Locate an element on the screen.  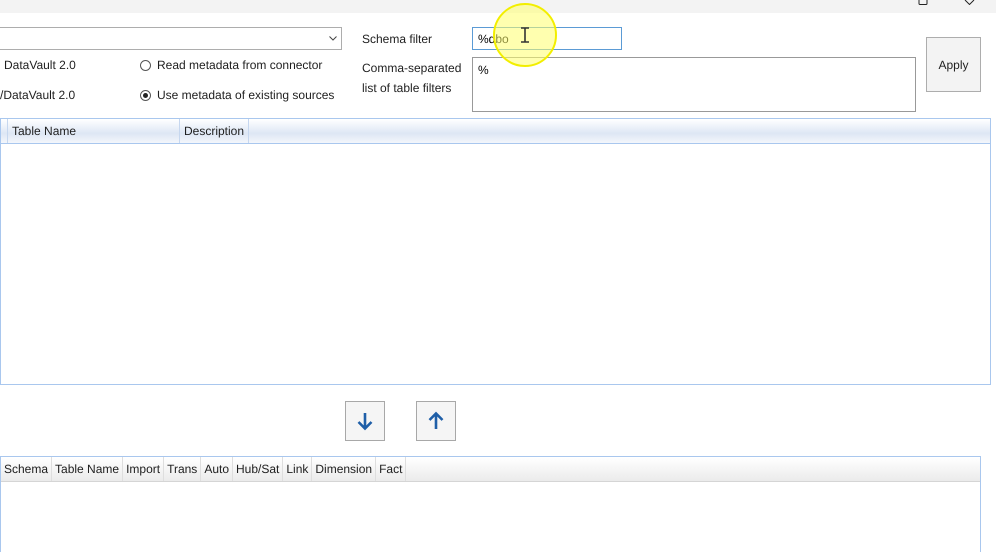
move-down-button is located at coordinates (365, 421).